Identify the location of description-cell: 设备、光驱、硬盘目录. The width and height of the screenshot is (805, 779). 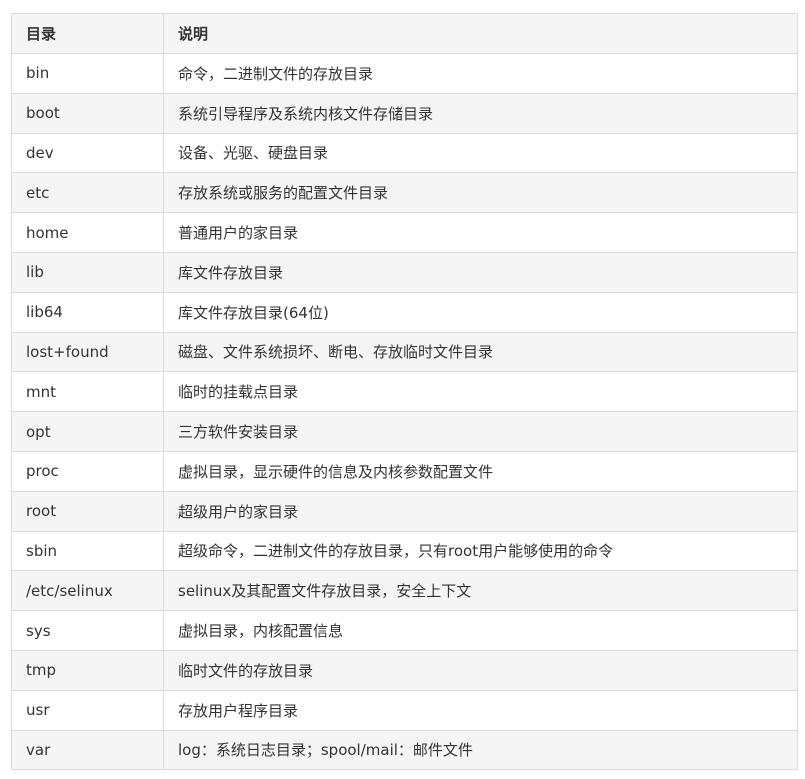
(480, 153).